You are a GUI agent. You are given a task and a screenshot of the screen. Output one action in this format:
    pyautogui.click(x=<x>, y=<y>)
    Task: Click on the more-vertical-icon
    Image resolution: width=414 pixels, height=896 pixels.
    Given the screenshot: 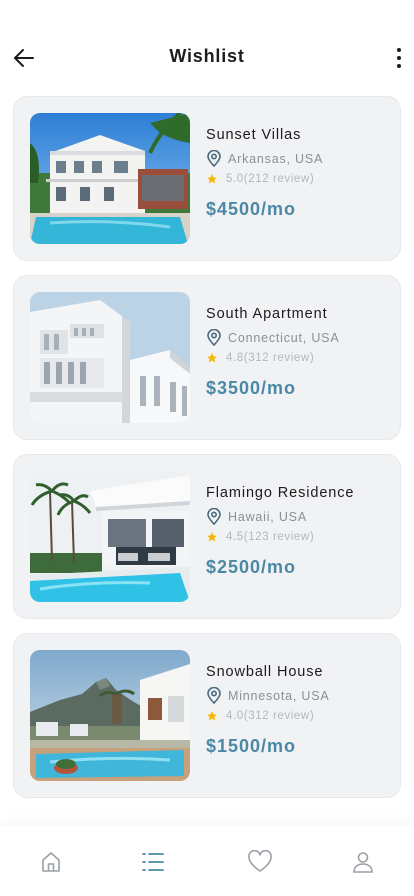 What is the action you would take?
    pyautogui.click(x=399, y=50)
    